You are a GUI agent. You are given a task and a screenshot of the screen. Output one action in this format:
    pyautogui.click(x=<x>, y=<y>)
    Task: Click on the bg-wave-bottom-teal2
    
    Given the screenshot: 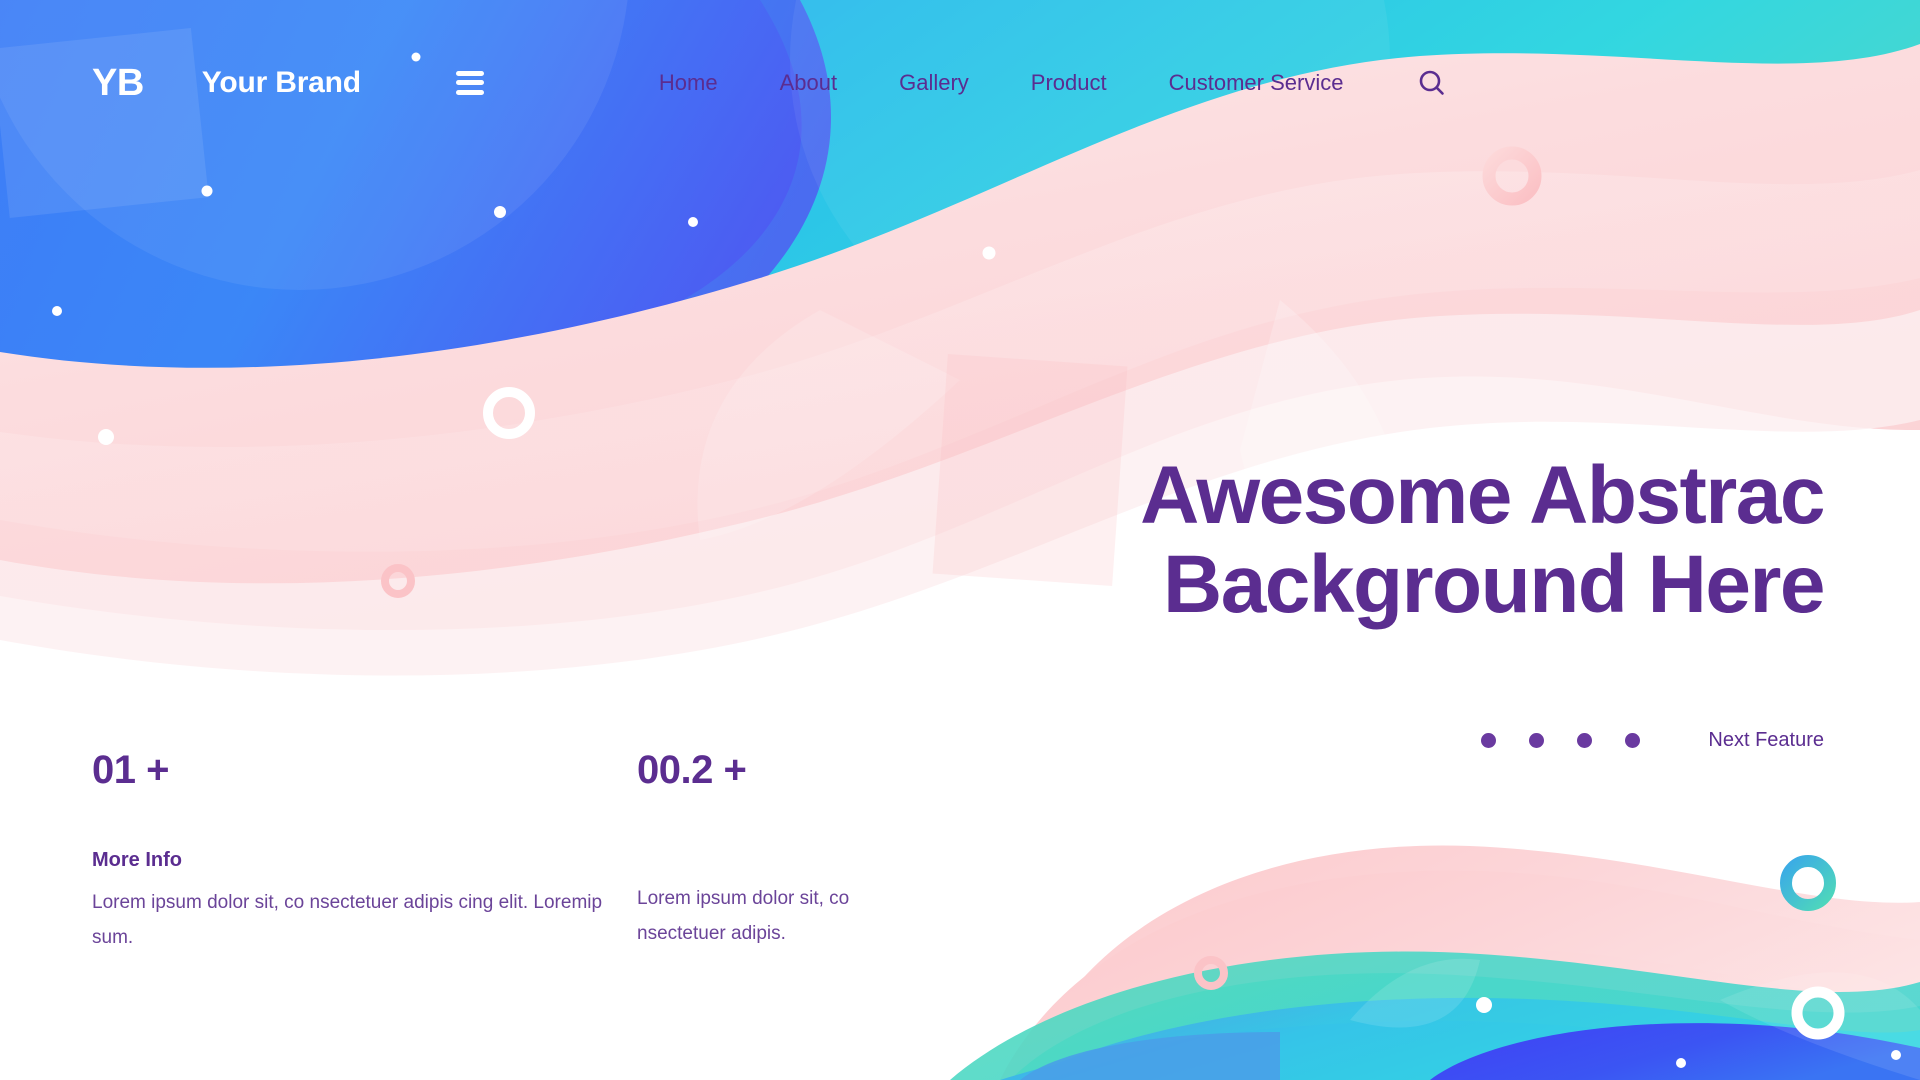 What is the action you would take?
    pyautogui.click(x=1435, y=1015)
    